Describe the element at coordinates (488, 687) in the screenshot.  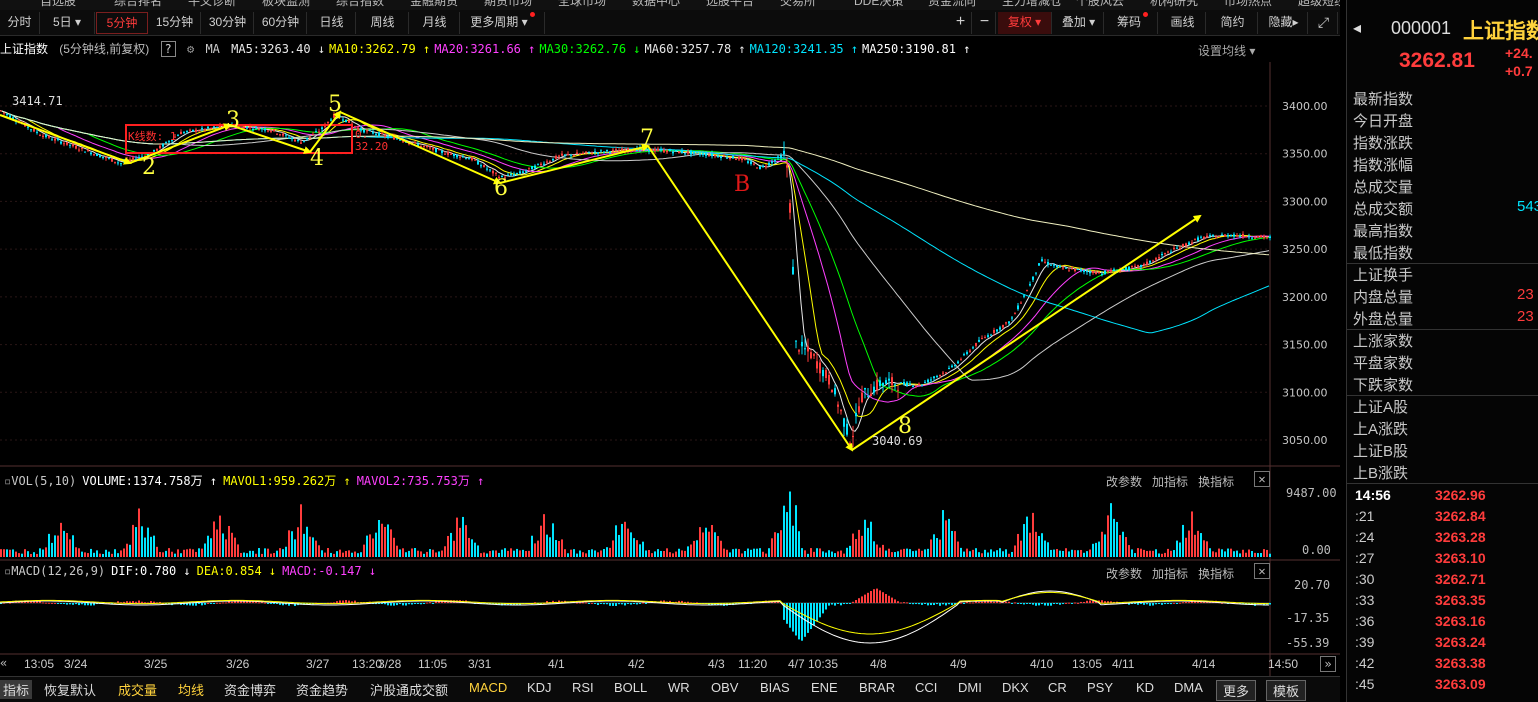
I see `indicator-tab: MACD` at that location.